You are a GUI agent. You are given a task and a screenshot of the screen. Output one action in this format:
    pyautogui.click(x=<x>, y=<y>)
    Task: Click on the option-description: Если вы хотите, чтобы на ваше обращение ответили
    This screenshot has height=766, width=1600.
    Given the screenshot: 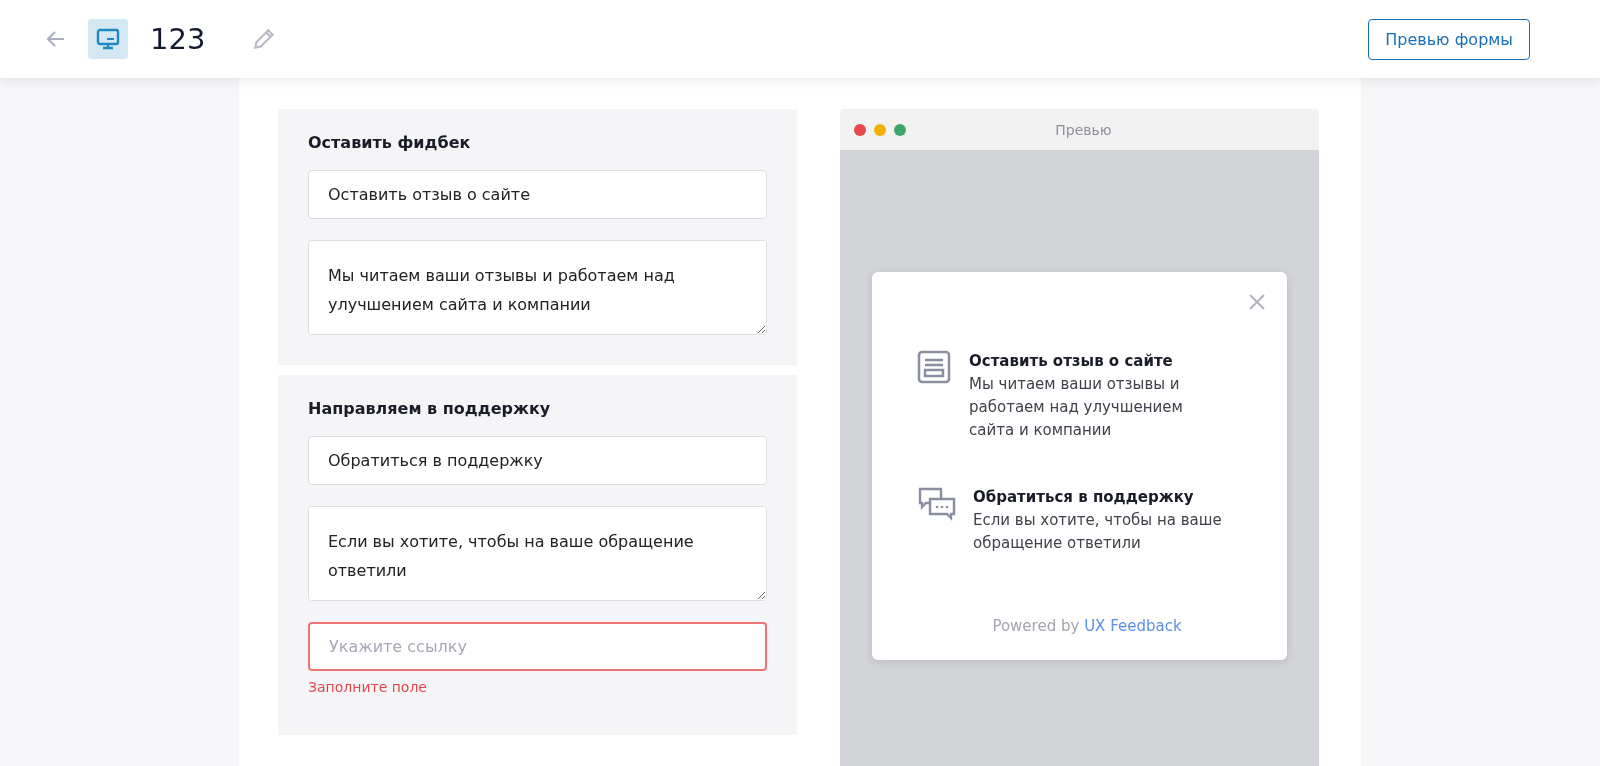 What is the action you would take?
    pyautogui.click(x=1098, y=532)
    